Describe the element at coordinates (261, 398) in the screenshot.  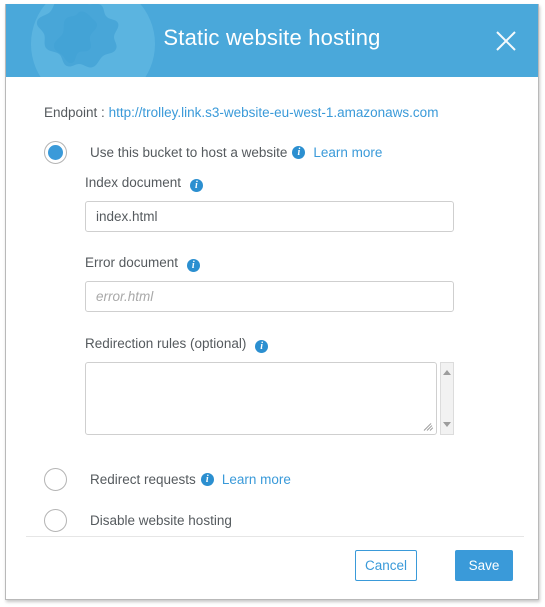
I see `redirection-rules-textarea` at that location.